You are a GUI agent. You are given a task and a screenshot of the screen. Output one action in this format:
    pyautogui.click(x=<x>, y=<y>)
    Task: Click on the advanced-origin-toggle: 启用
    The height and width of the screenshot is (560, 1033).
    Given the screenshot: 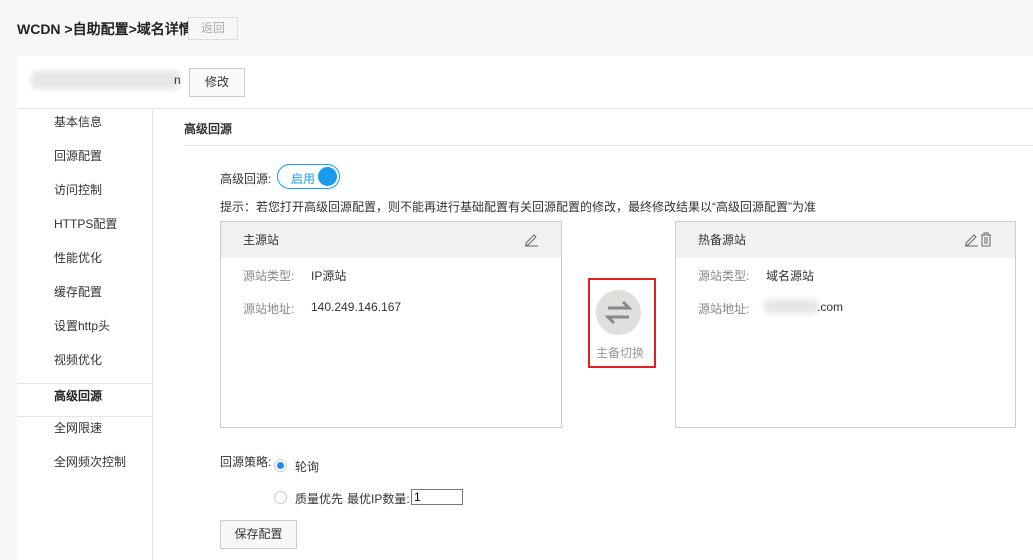 What is the action you would take?
    pyautogui.click(x=308, y=176)
    